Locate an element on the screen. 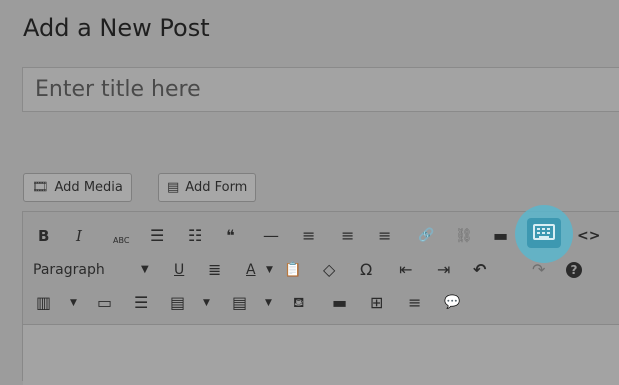 The image size is (619, 385). accordion-icon: ☰ is located at coordinates (141, 303).